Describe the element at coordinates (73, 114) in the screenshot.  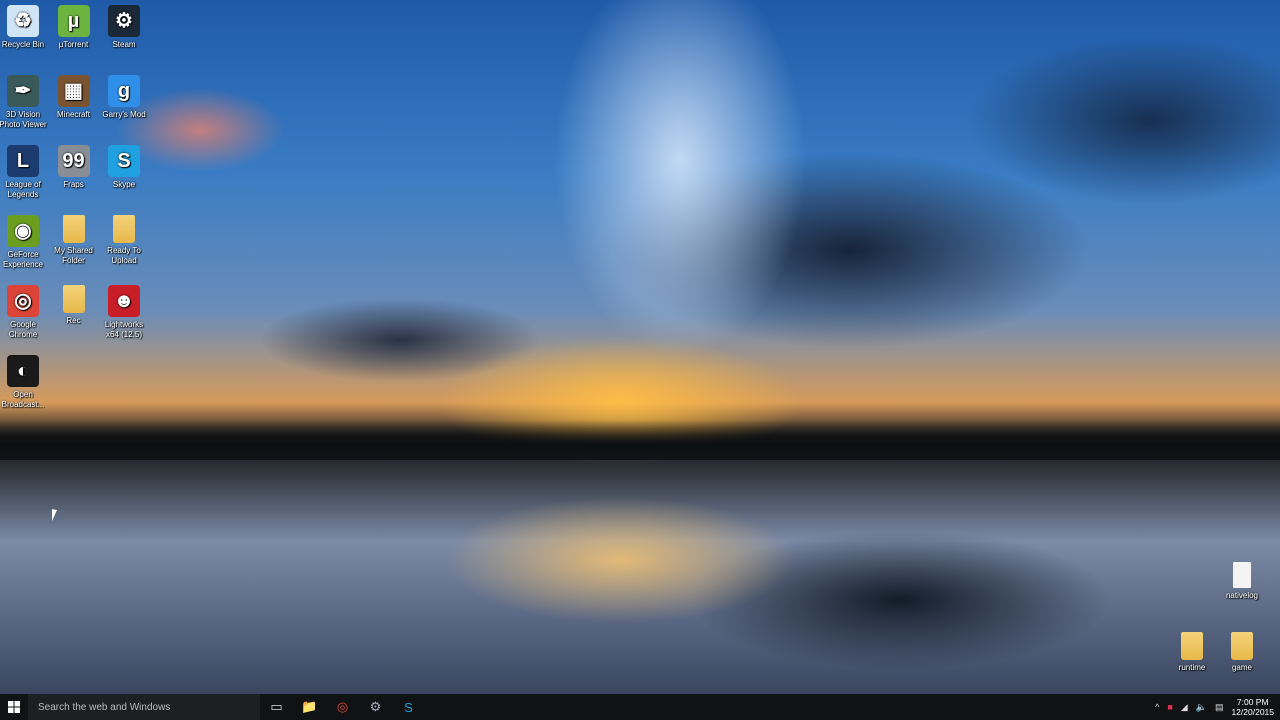
I see `desktop-icon-label: Minecraft` at that location.